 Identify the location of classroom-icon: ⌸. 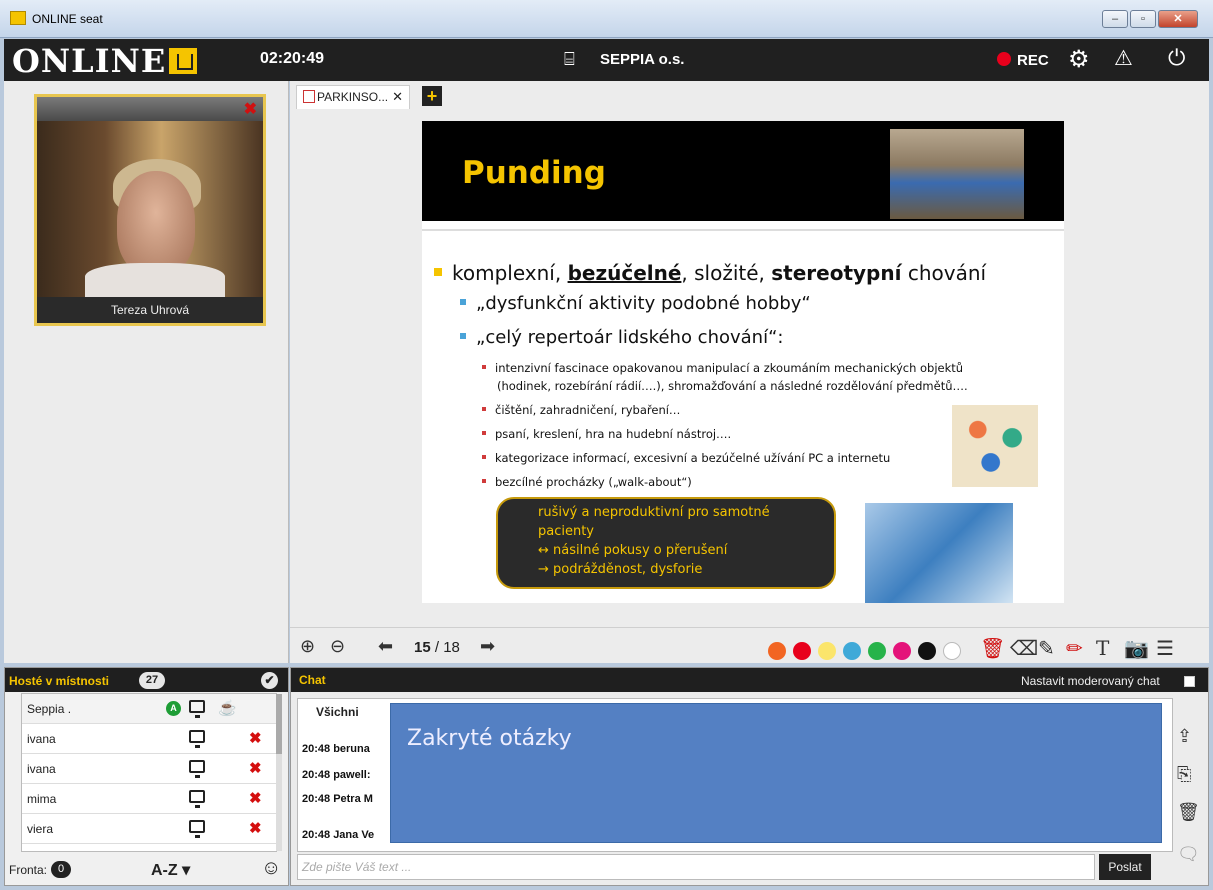
(569, 59).